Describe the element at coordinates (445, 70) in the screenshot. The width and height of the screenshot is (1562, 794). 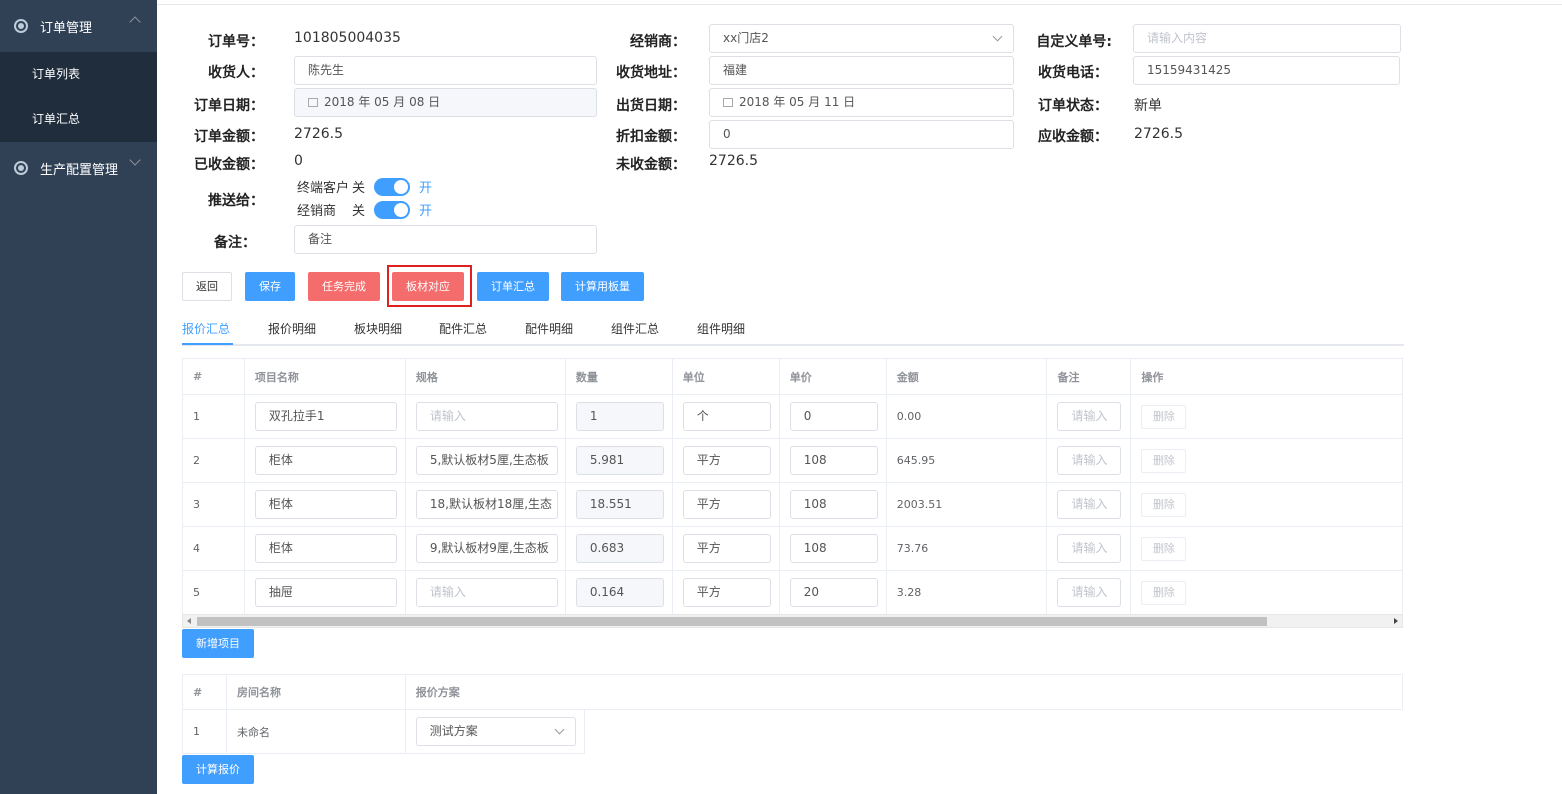
I see `receiver-input: 陈先生` at that location.